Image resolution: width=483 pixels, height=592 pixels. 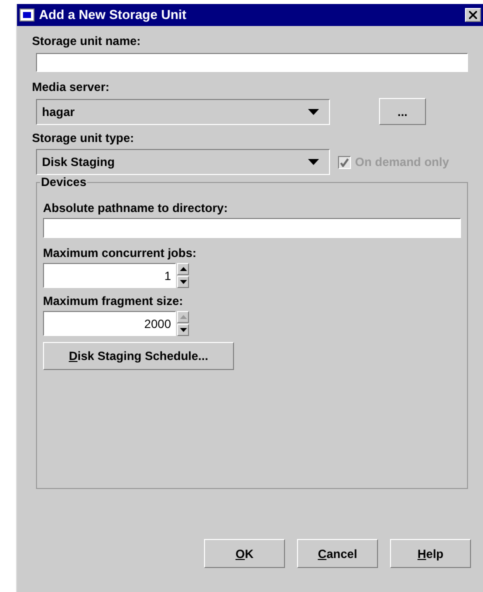 What do you see at coordinates (183, 162) in the screenshot?
I see `dropdown: Disk Staging` at bounding box center [183, 162].